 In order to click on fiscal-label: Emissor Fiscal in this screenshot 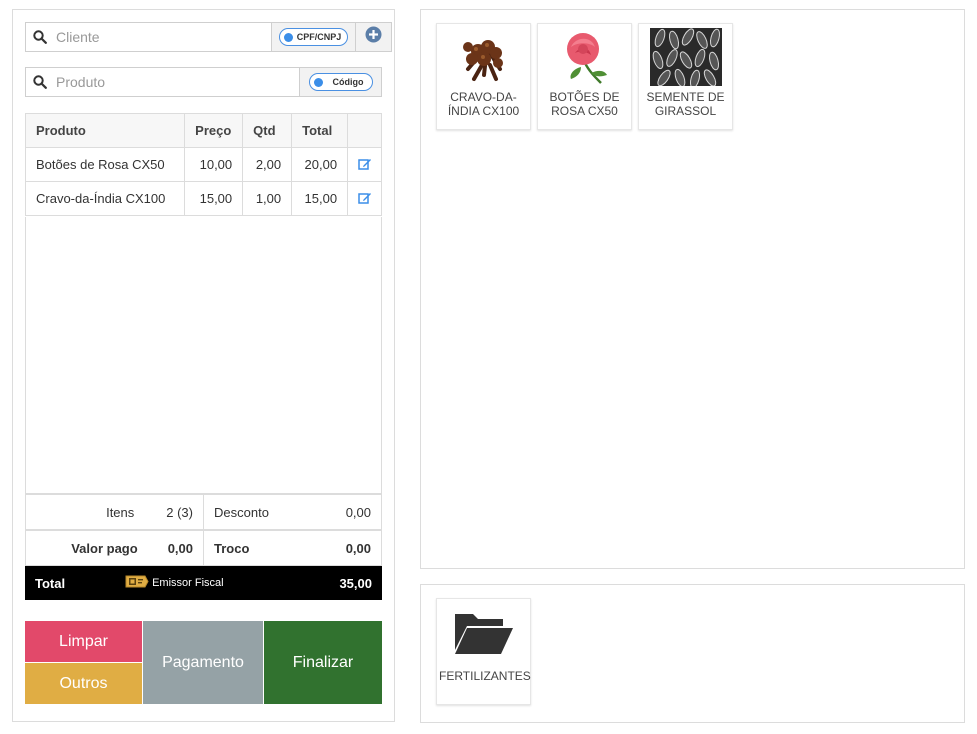, I will do `click(188, 583)`.